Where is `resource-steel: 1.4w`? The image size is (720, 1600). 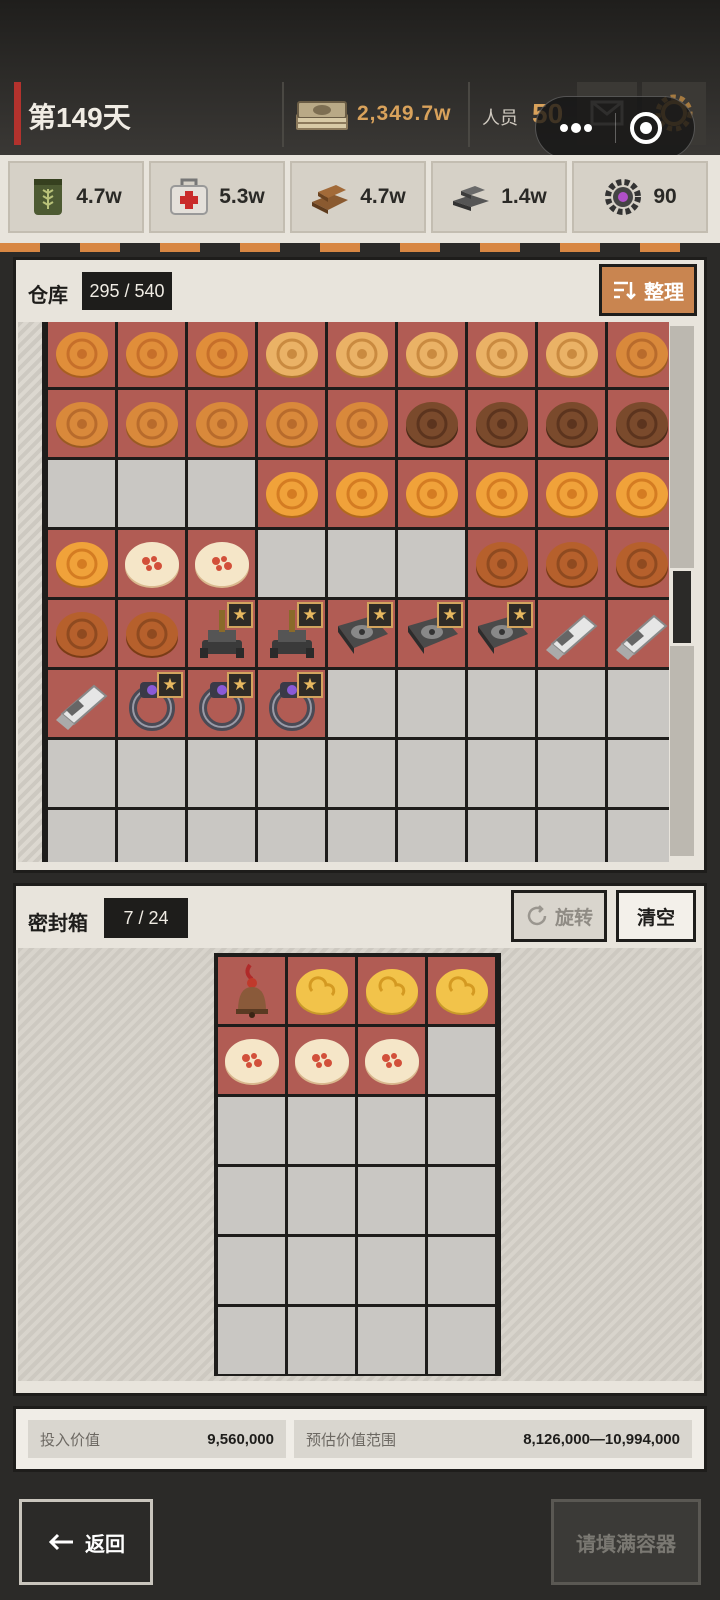
resource-steel: 1.4w is located at coordinates (499, 197).